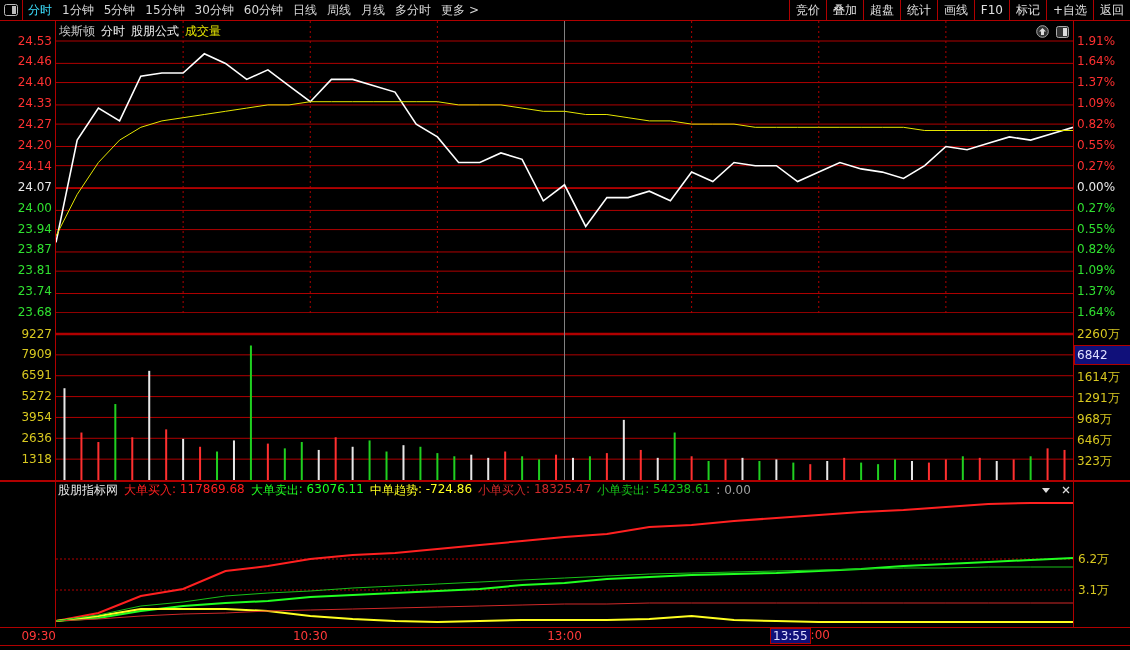 The image size is (1130, 650). Describe the element at coordinates (393, 490) in the screenshot. I see `legend-label: 中单趋势` at that location.